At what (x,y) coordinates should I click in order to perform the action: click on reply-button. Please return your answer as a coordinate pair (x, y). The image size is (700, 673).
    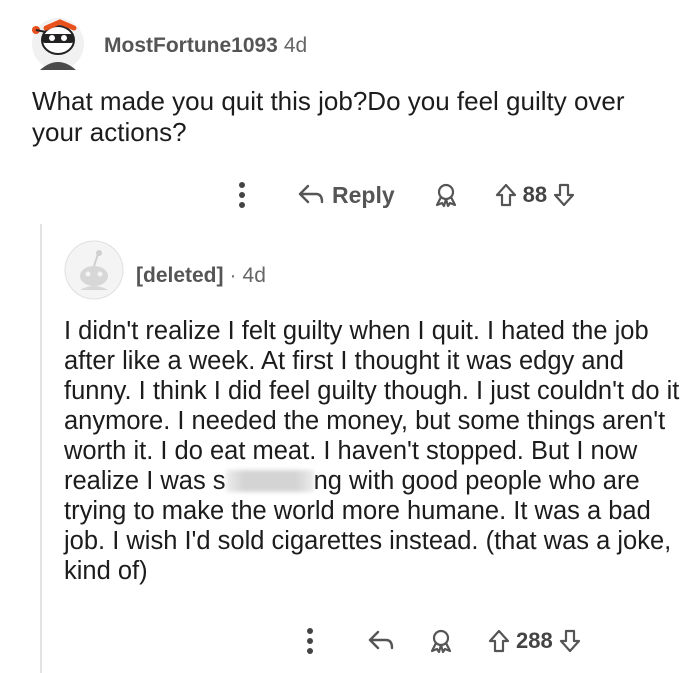
    Looking at the image, I should click on (381, 641).